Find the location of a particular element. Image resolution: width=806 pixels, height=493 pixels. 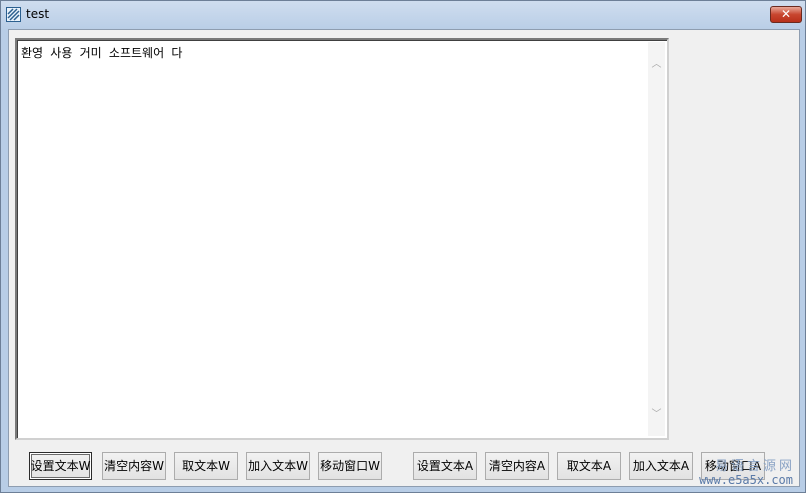

append-text-a-button: 加入文本A is located at coordinates (661, 466).